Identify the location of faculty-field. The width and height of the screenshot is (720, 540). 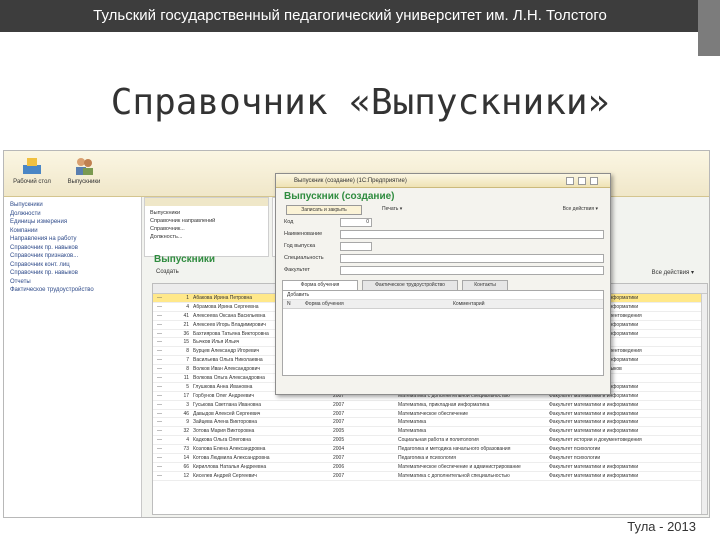
(472, 270).